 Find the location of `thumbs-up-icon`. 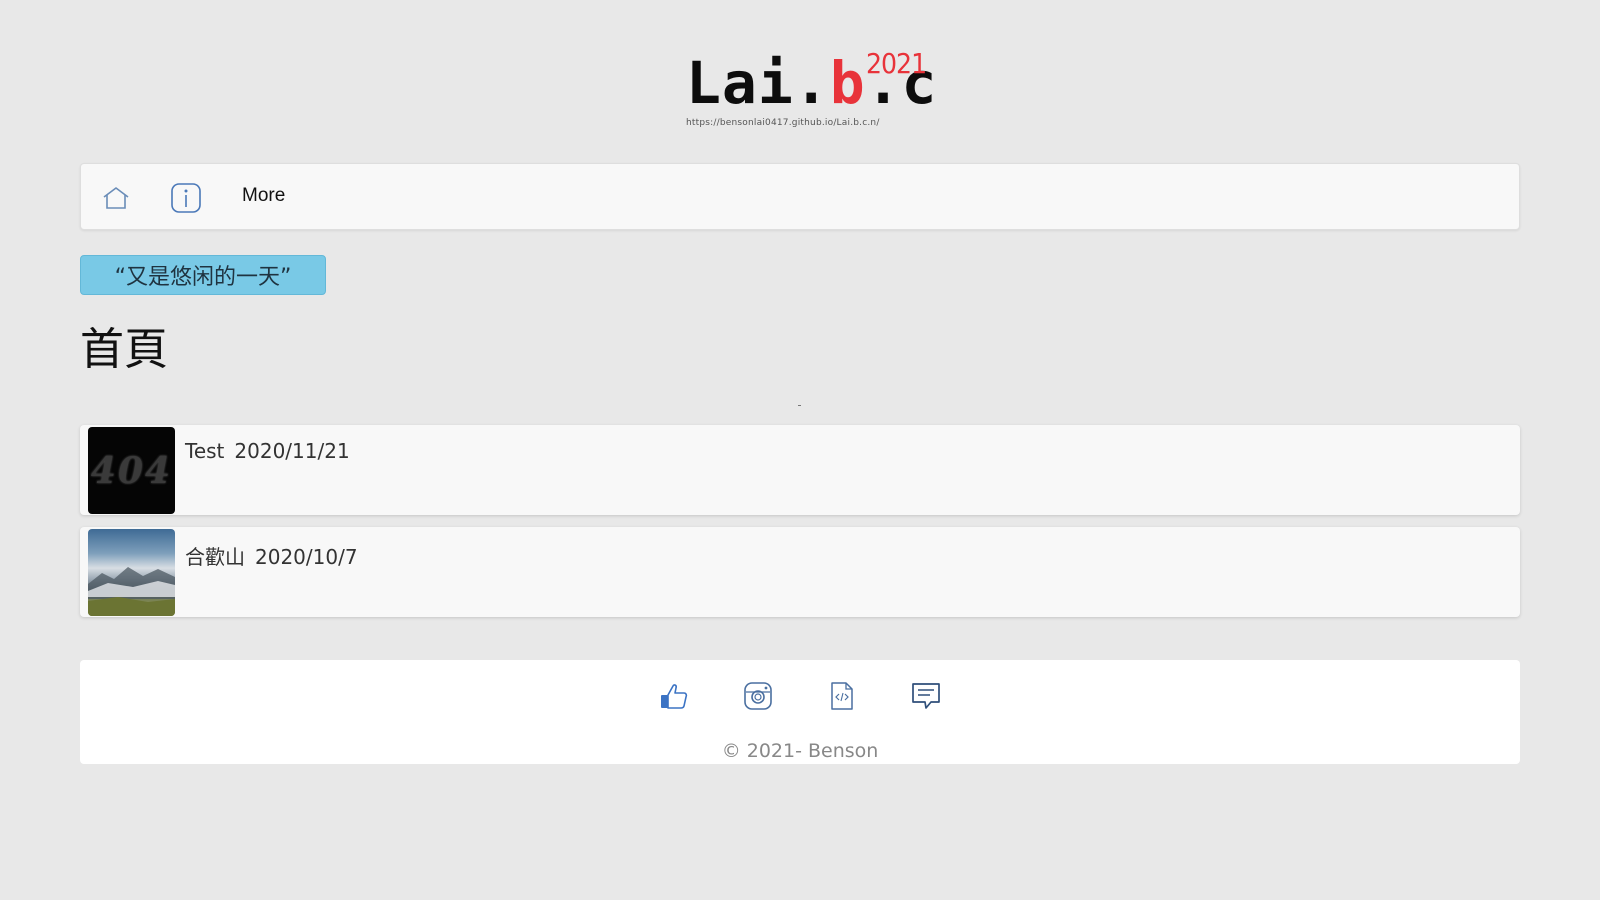

thumbs-up-icon is located at coordinates (674, 696).